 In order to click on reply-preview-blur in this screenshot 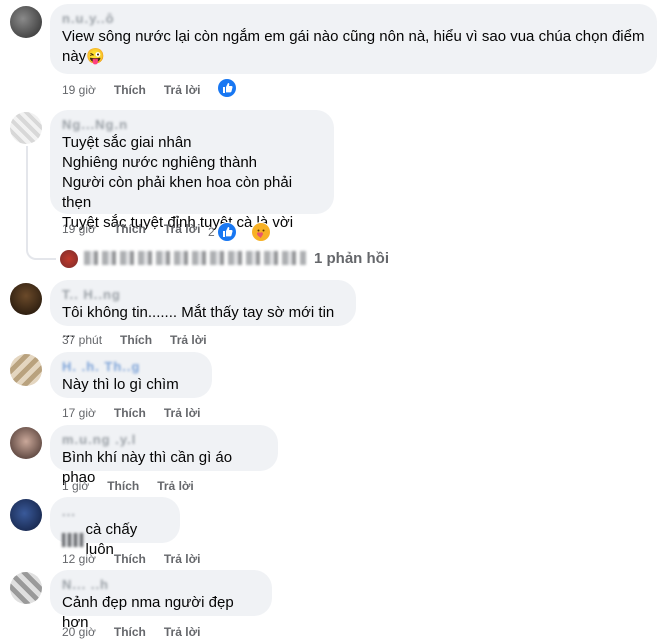, I will do `click(195, 258)`.